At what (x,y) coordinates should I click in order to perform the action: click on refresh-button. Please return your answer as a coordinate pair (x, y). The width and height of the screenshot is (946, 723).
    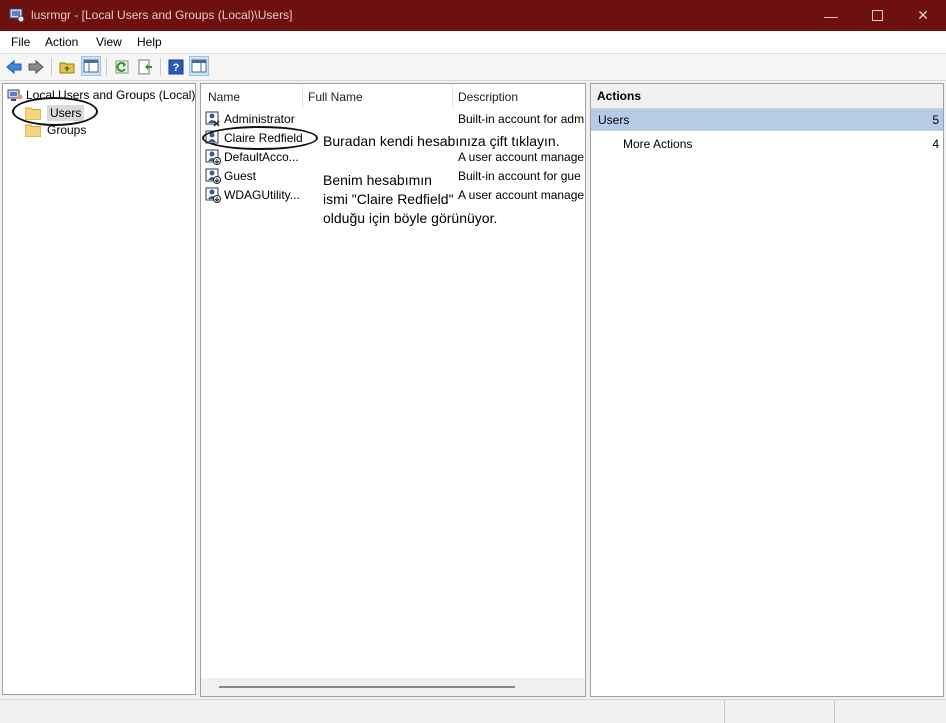
    Looking at the image, I should click on (122, 67).